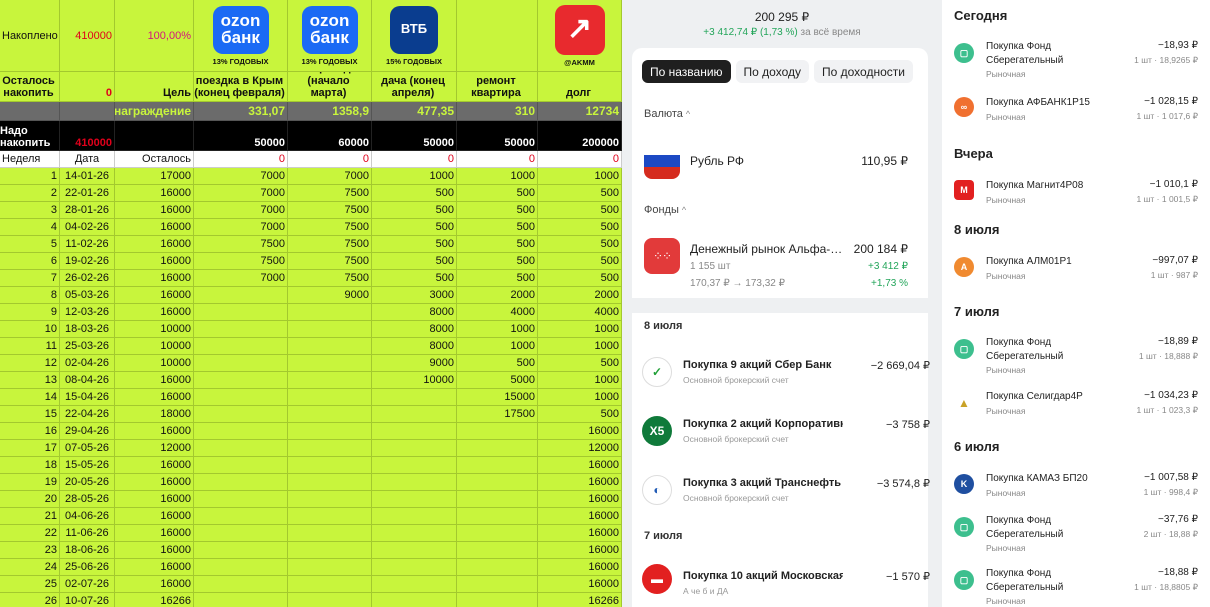 The image size is (1210, 607). I want to click on need-total: 410000, so click(87, 136).